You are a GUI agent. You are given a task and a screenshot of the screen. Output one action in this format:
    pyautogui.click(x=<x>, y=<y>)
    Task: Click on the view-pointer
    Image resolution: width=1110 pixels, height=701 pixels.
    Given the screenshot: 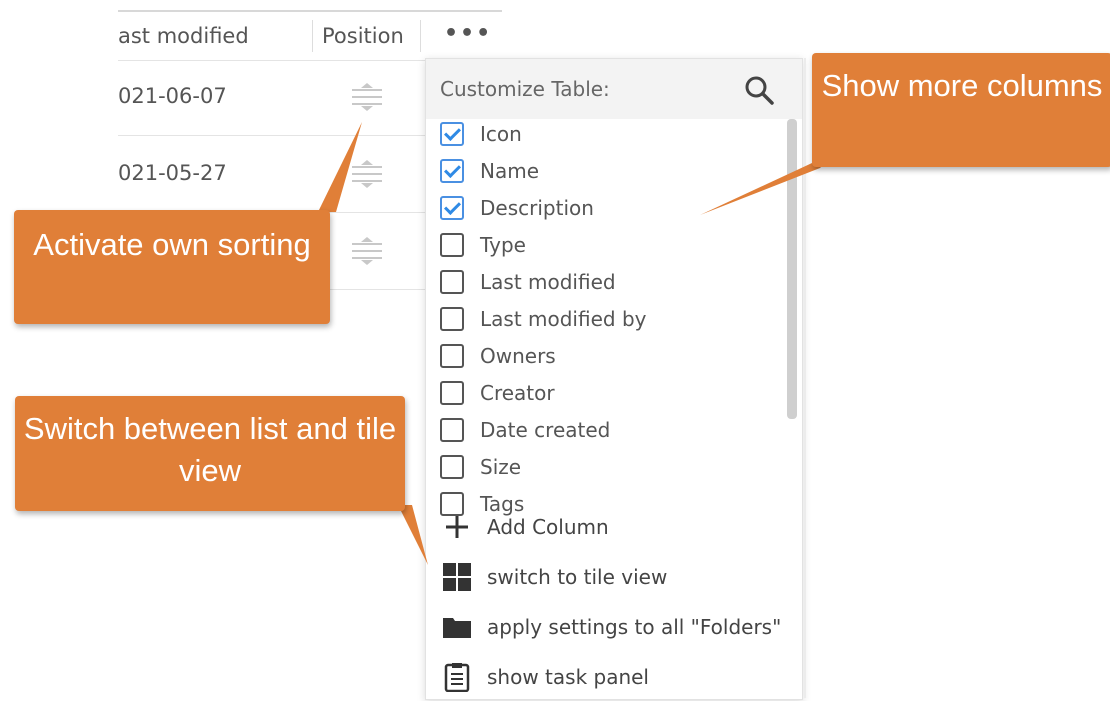 What is the action you would take?
    pyautogui.click(x=413, y=535)
    